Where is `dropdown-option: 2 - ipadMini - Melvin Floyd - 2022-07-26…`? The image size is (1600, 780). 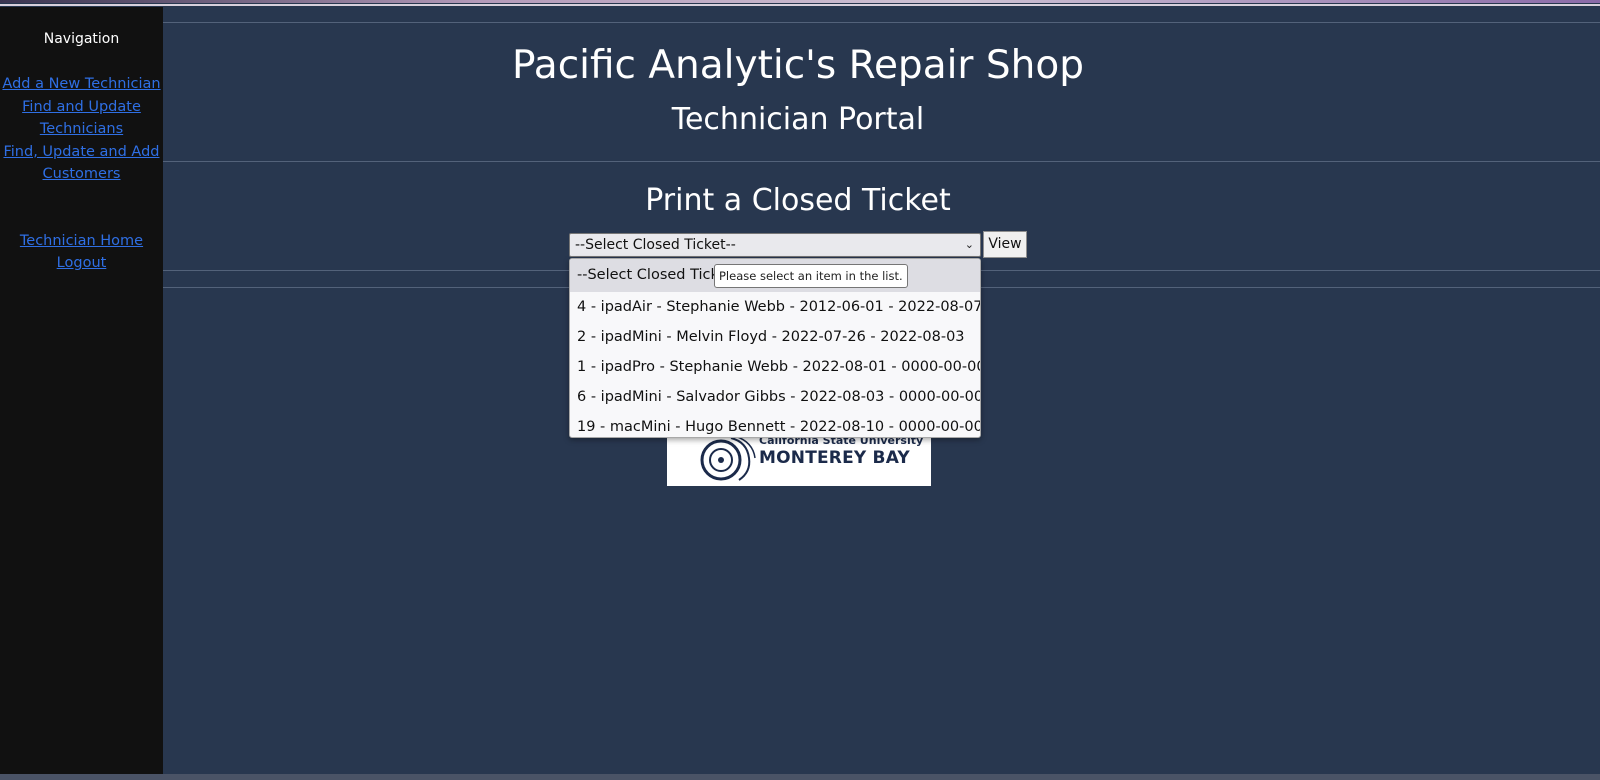
dropdown-option: 2 - ipadMini - Melvin Floyd - 2022-07-26… is located at coordinates (775, 337).